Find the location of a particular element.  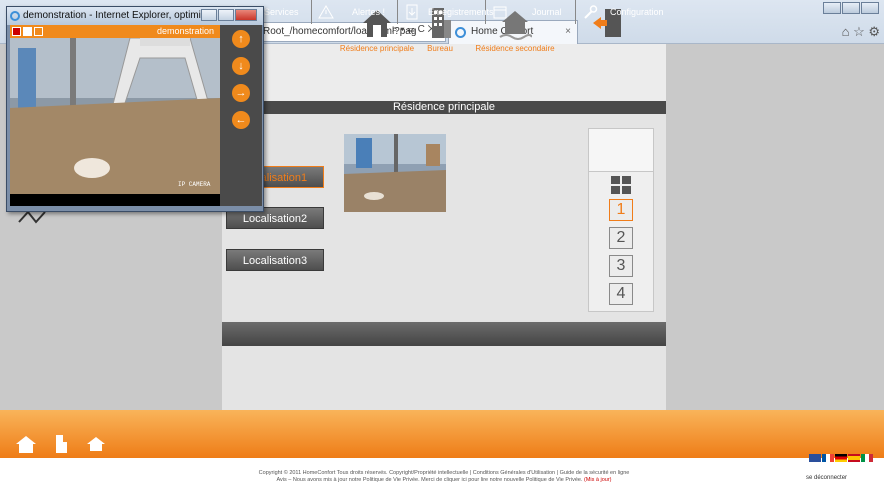

camera-live-view: IP CAMERA is located at coordinates (115, 116).